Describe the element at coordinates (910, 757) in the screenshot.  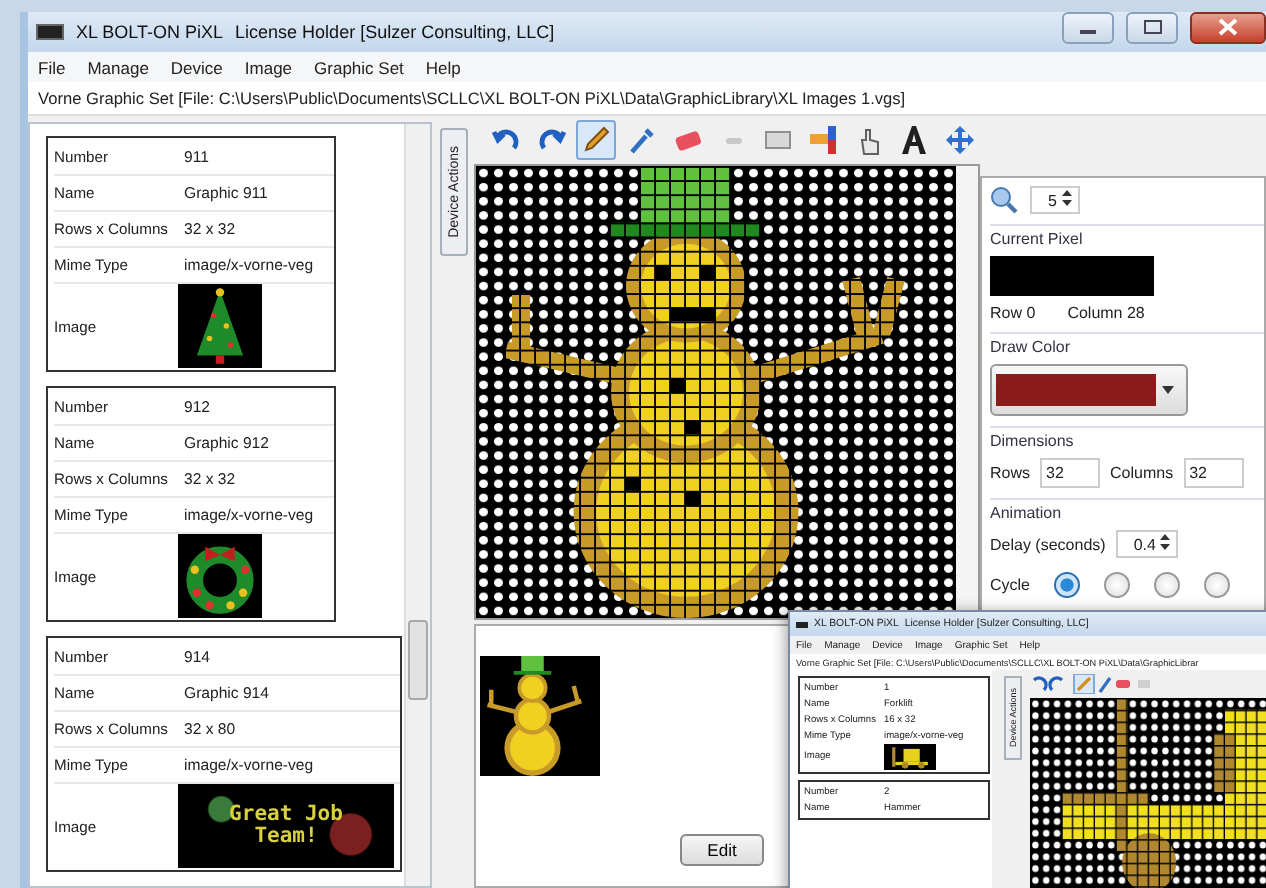
I see `forklift-graphic` at that location.